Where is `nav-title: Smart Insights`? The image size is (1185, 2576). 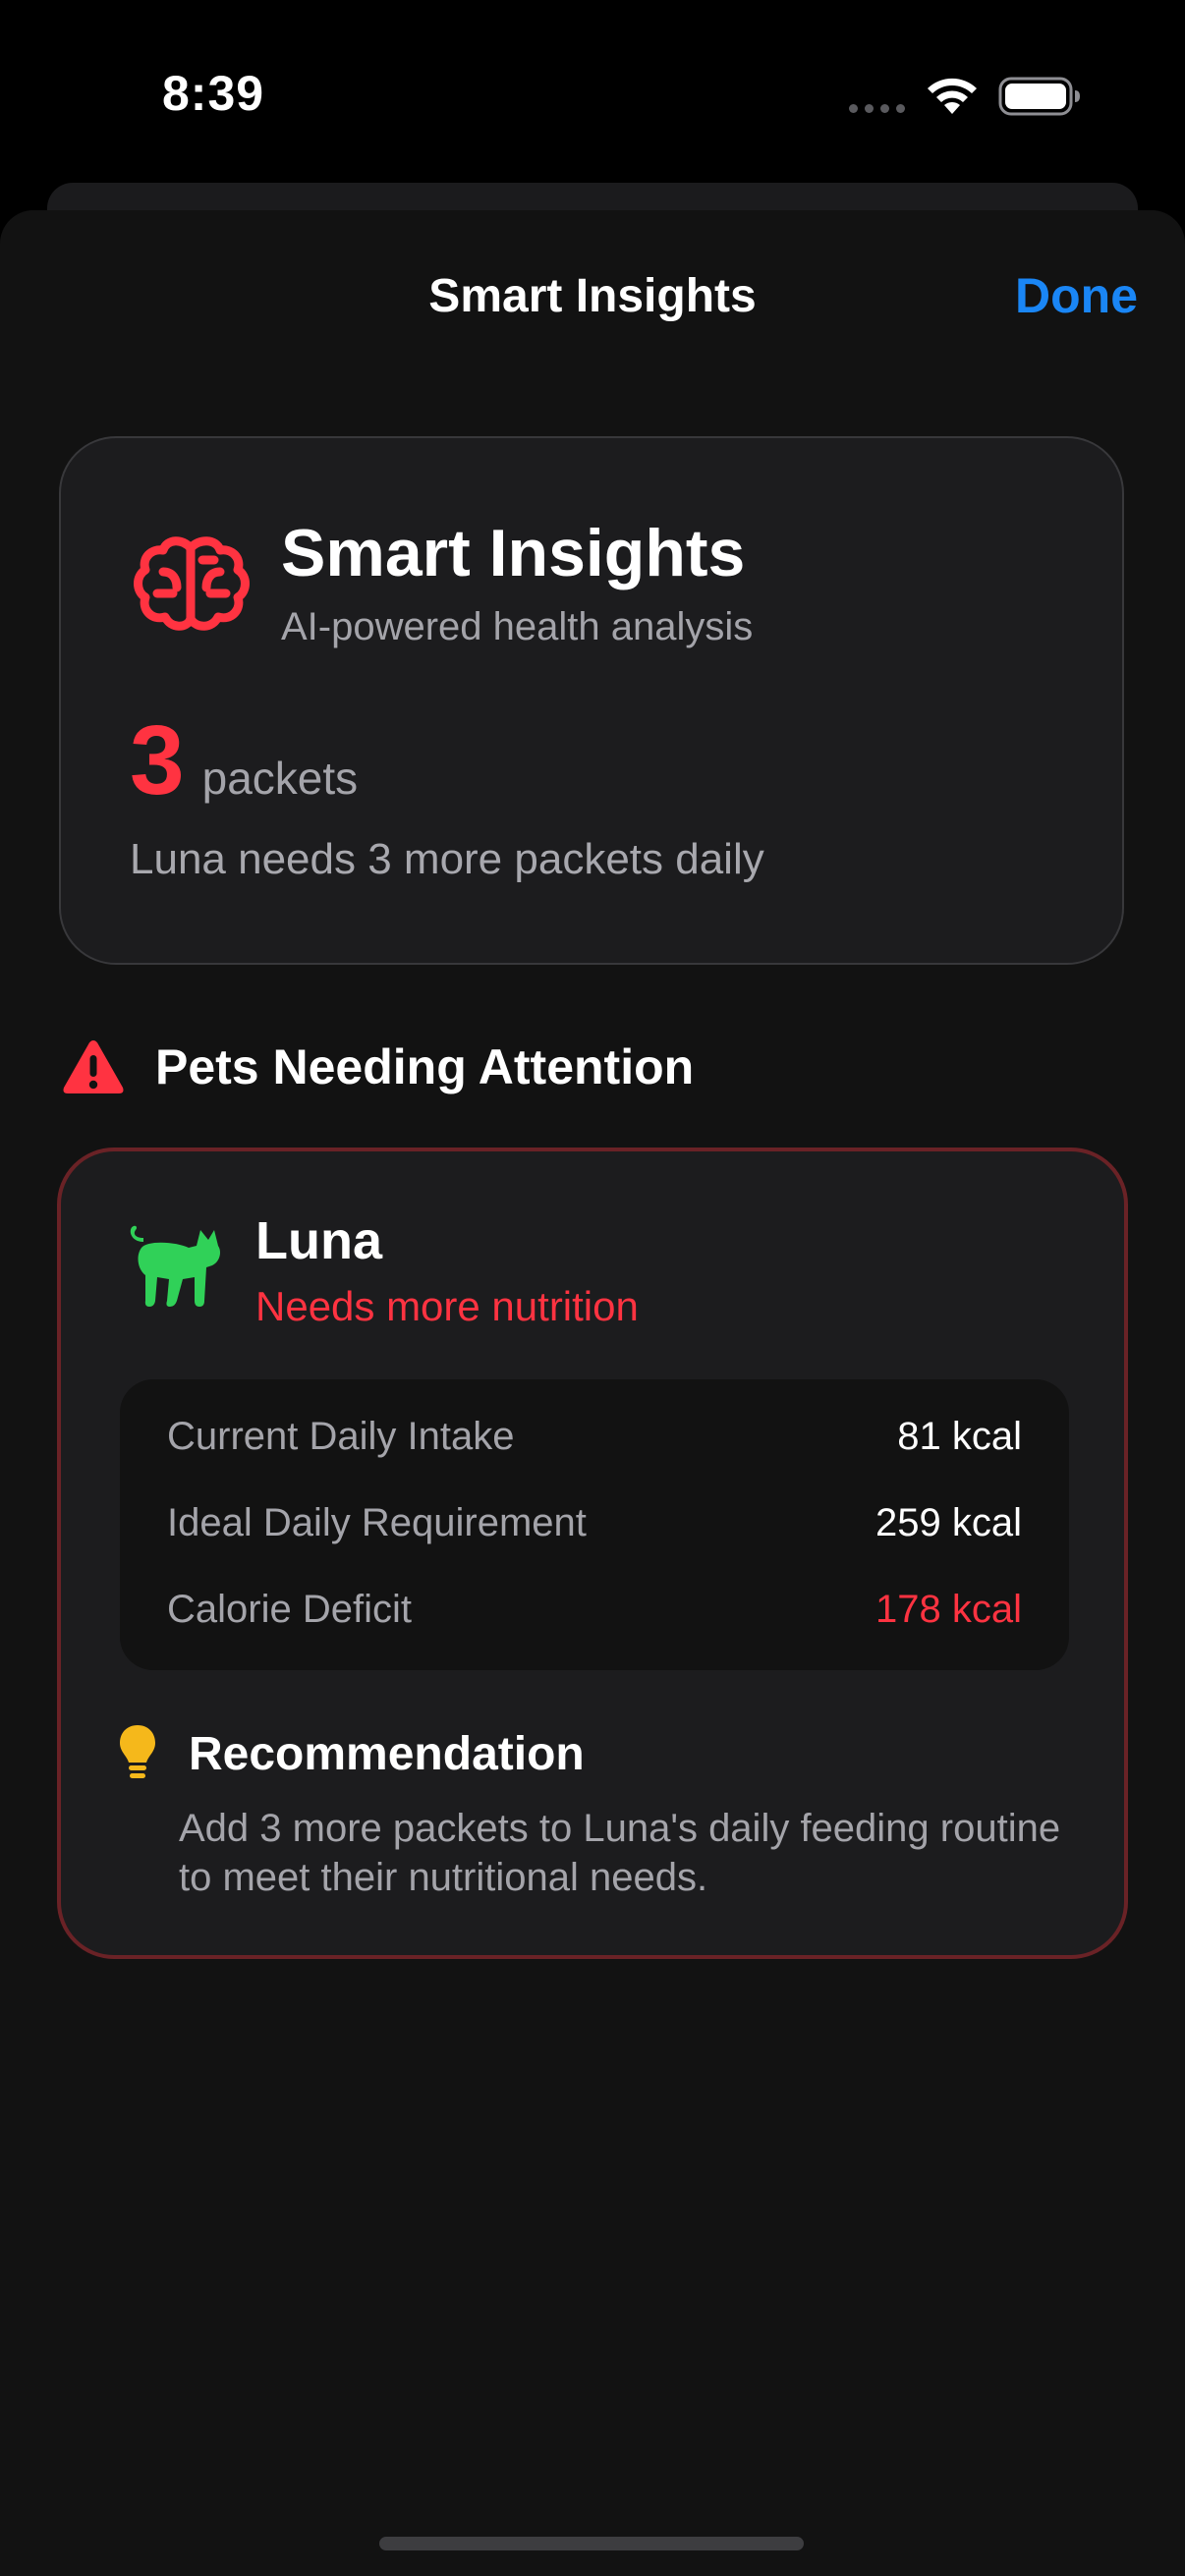 nav-title: Smart Insights is located at coordinates (592, 296).